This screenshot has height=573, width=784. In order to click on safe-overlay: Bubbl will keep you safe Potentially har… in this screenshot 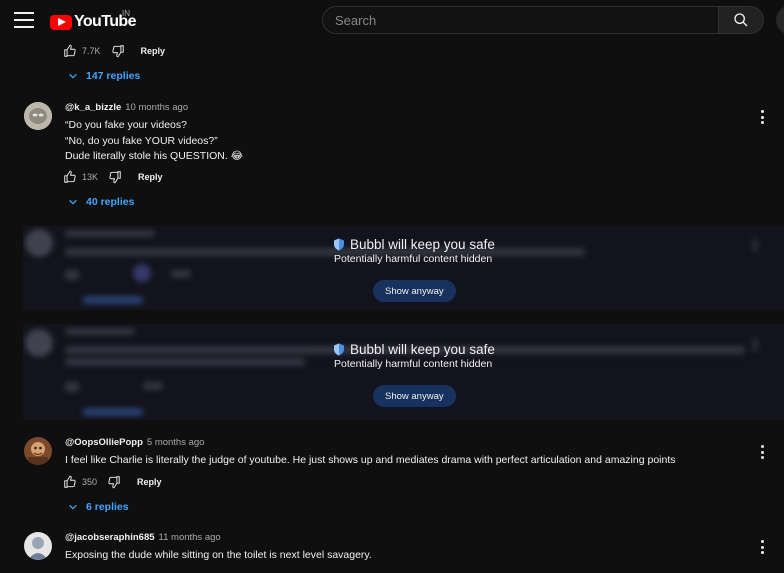, I will do `click(403, 268)`.